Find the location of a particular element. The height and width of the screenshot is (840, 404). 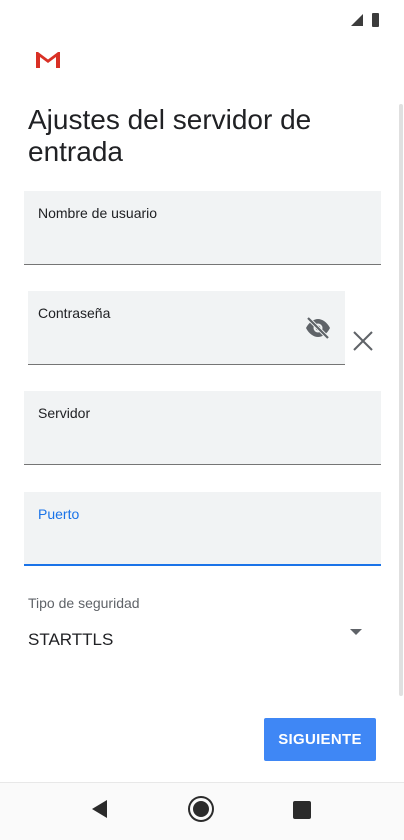

signal-icon is located at coordinates (357, 20).